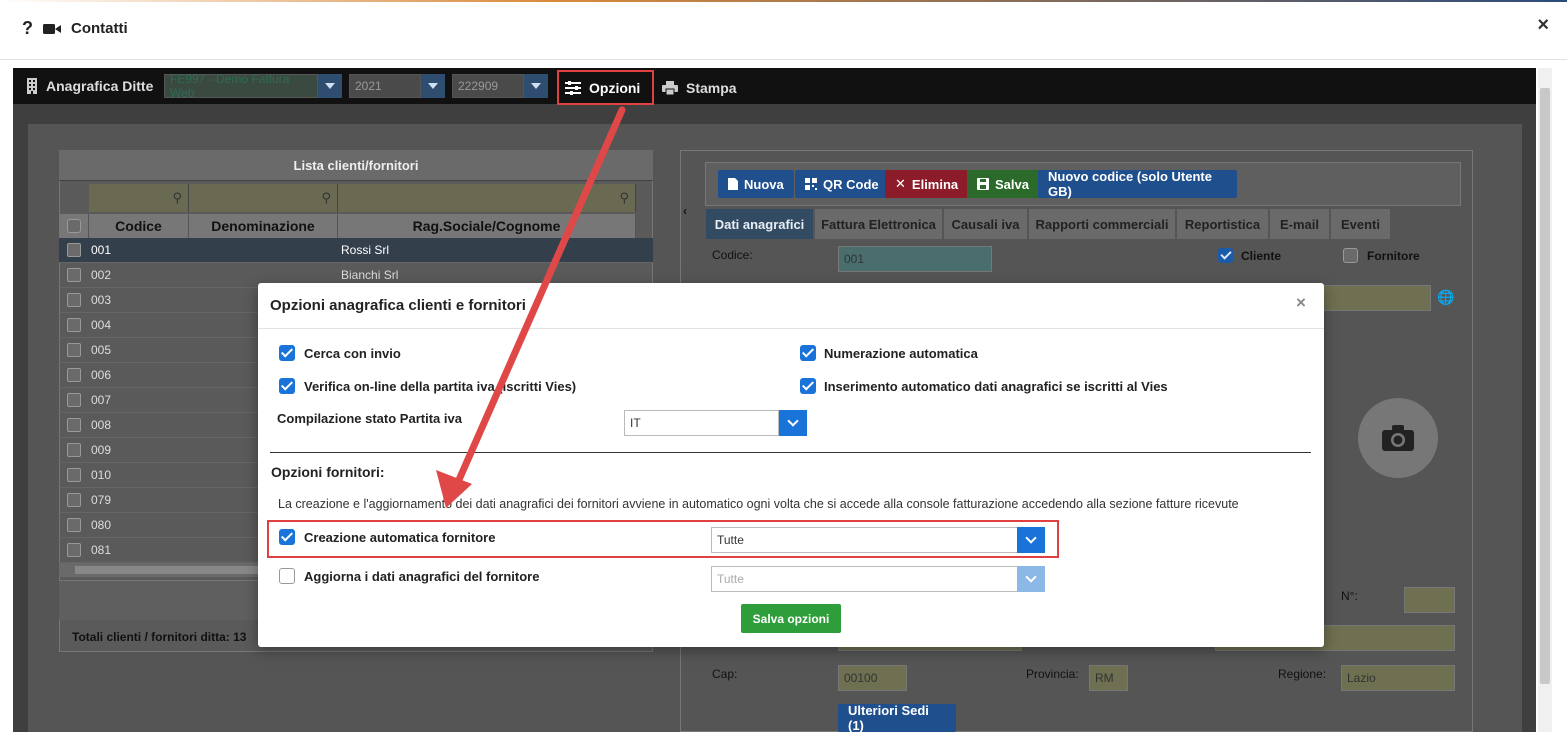 The height and width of the screenshot is (732, 1567). Describe the element at coordinates (175, 570) in the screenshot. I see `list-horizontal-scrollbar-thumb` at that location.